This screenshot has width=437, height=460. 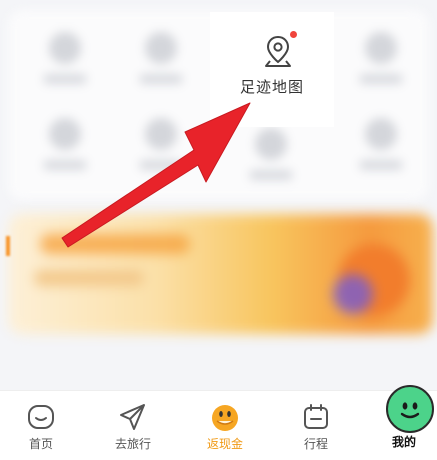 What do you see at coordinates (272, 69) in the screenshot?
I see `footprint-map-entry: 足迹地图` at bounding box center [272, 69].